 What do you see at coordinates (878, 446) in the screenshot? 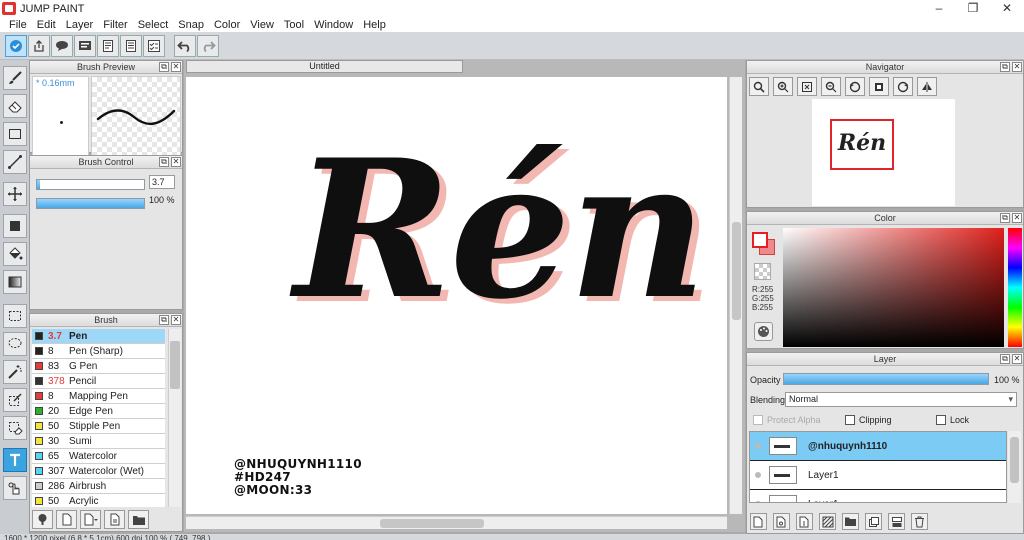
I see `layer-row: @nhuquynh1110` at bounding box center [878, 446].